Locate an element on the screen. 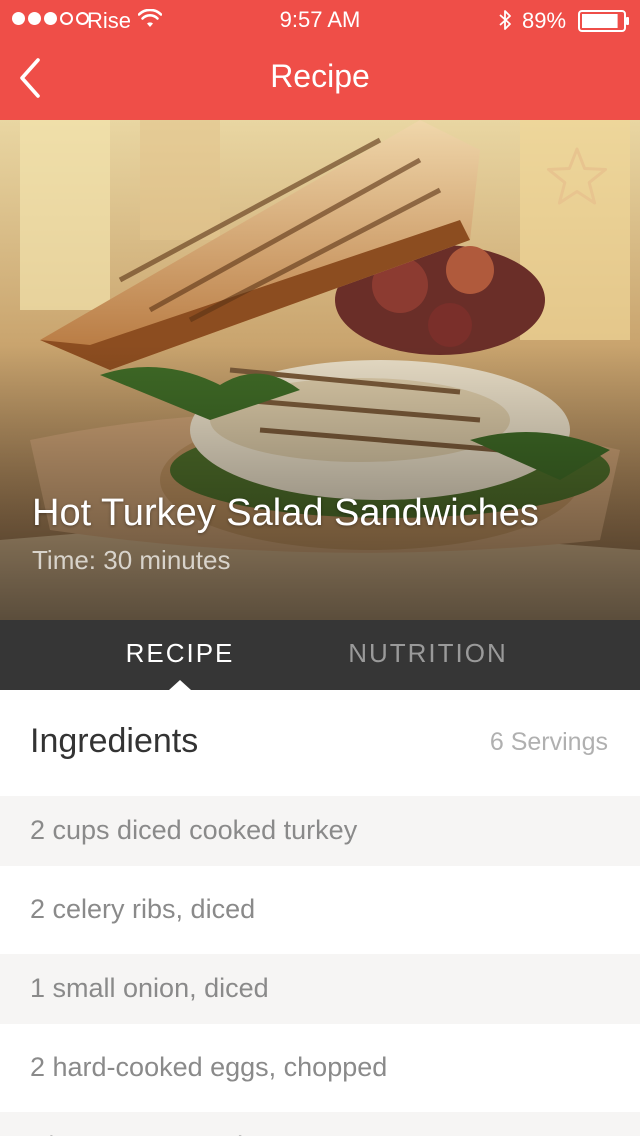 The image size is (640, 1136). ingredient-item: 1 small onion, diced is located at coordinates (320, 989).